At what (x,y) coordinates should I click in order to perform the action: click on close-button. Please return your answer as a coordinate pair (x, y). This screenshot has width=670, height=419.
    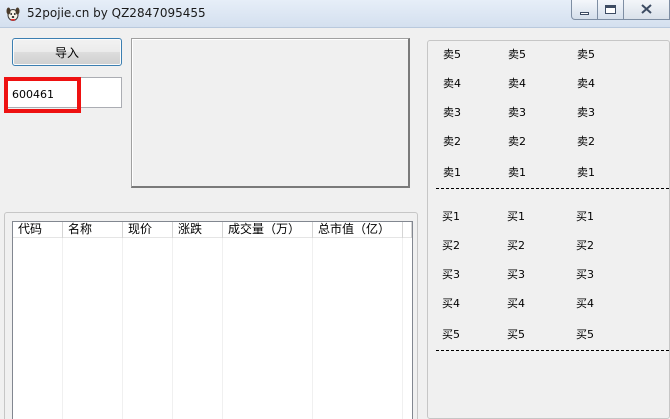
    Looking at the image, I should click on (647, 10).